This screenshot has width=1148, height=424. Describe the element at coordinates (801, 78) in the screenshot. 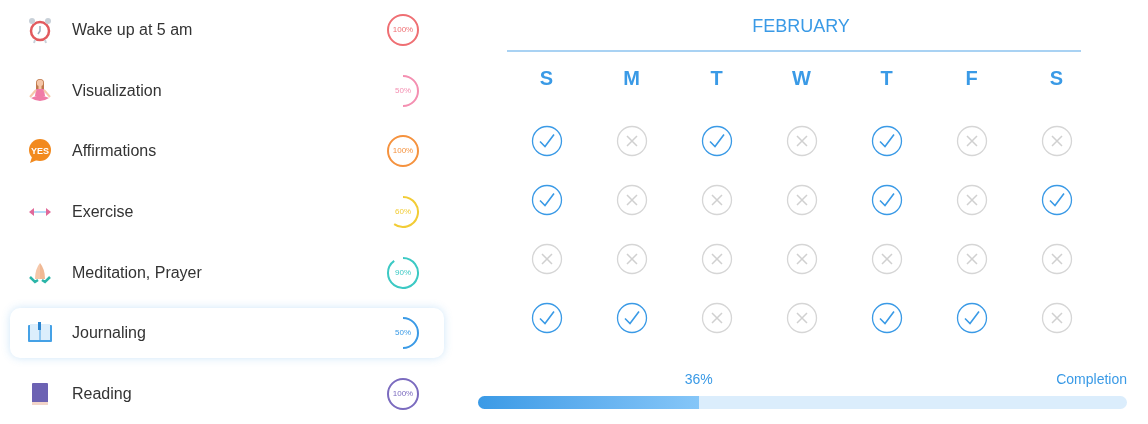

I see `weekday-label: W` at that location.